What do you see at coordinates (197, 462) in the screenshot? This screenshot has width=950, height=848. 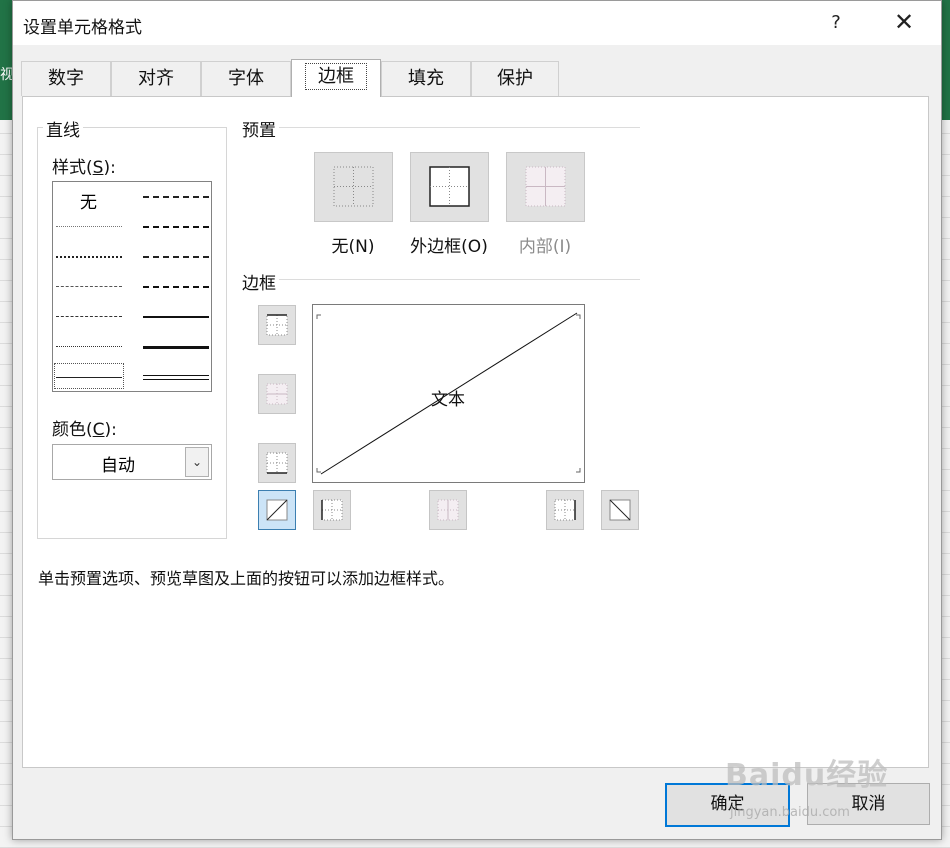 I see `chevron-down-icon: ⌄` at bounding box center [197, 462].